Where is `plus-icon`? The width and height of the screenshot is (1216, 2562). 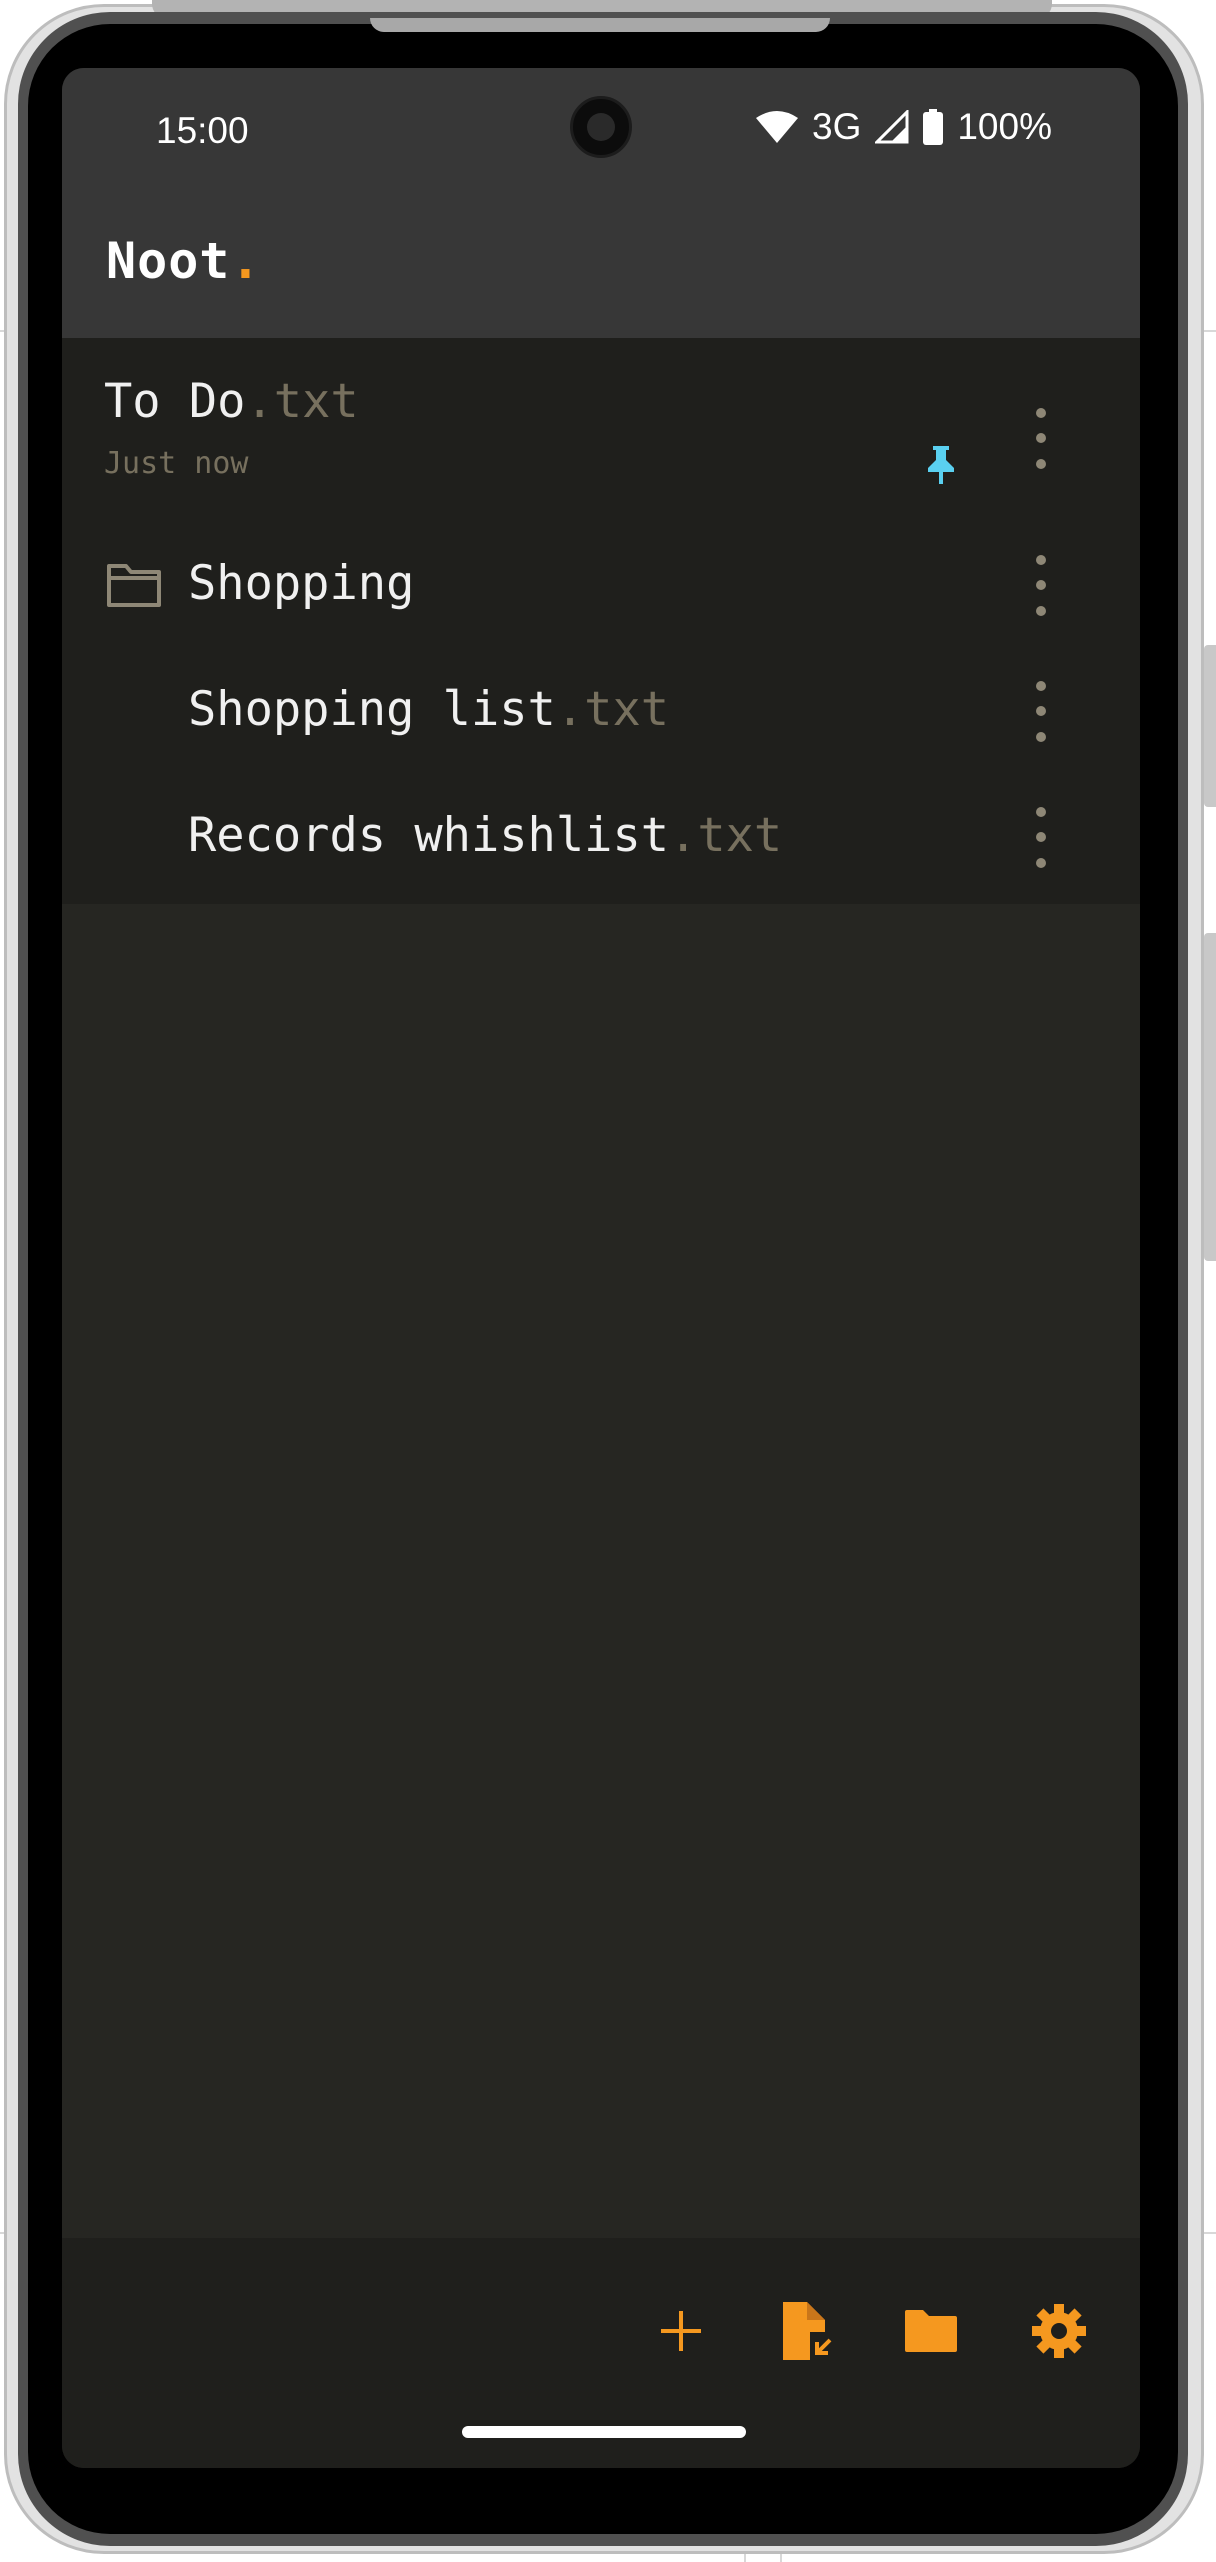 plus-icon is located at coordinates (681, 2333).